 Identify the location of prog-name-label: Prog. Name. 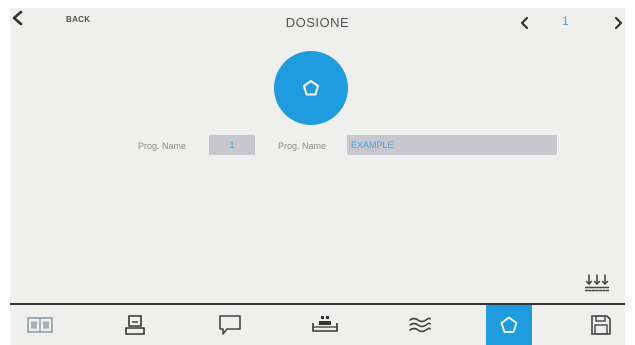
(302, 146).